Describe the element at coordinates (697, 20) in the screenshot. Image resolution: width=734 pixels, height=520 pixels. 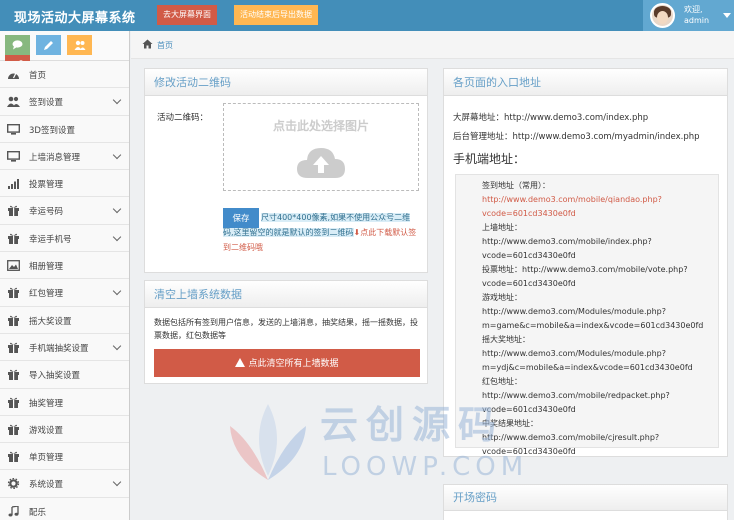
I see `username: admin` at that location.